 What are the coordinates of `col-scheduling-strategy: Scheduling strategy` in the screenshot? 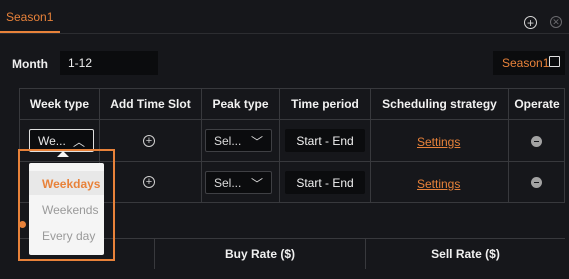 It's located at (439, 104).